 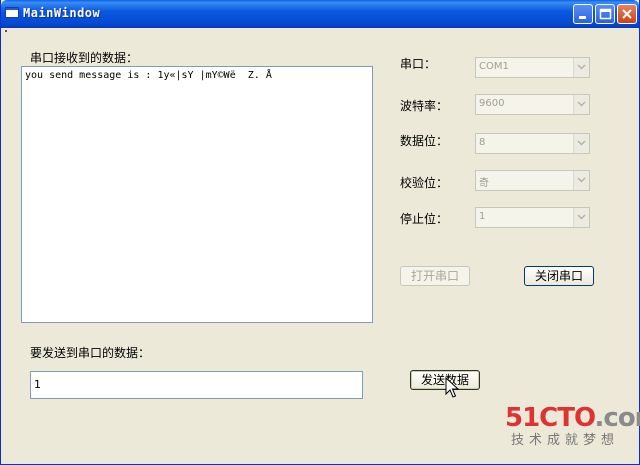 I want to click on baud-value: 9600, so click(x=492, y=103).